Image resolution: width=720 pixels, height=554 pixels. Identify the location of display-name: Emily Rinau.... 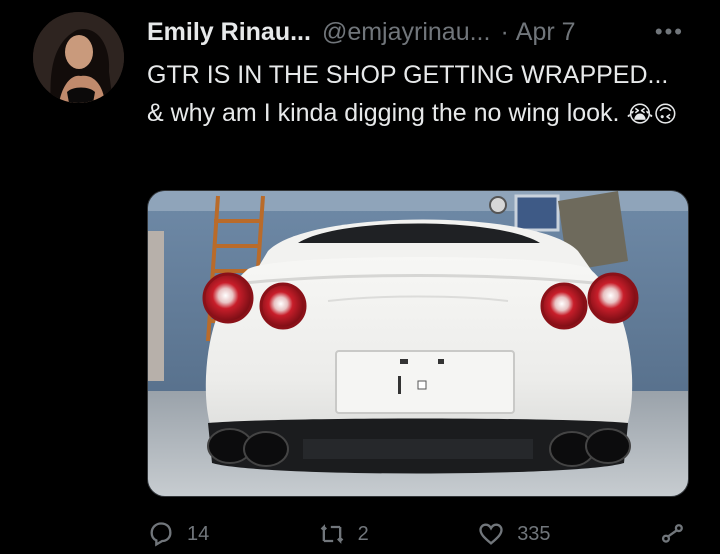
(229, 32).